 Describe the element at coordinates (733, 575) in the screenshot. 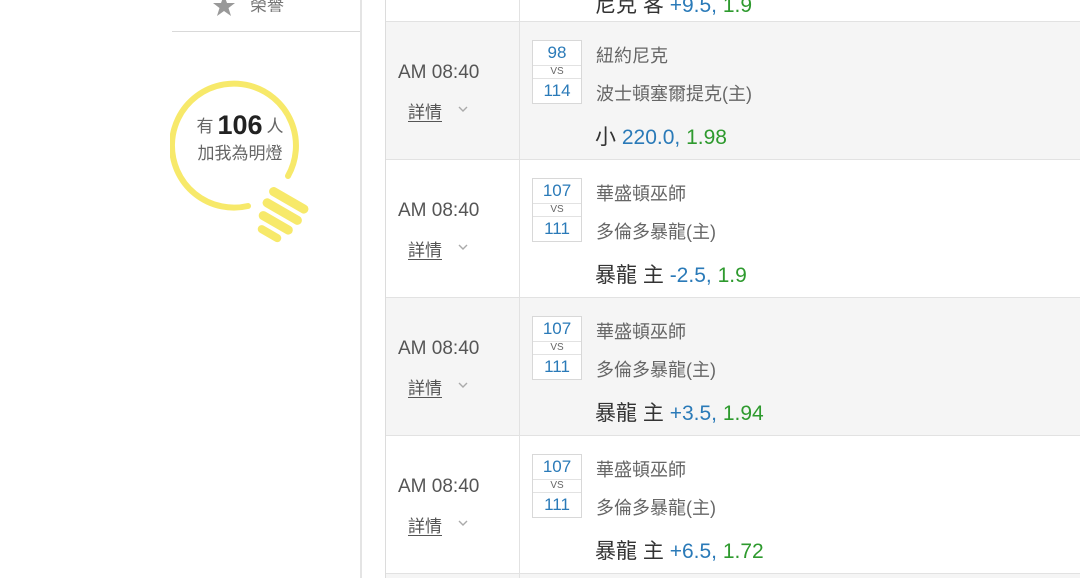

I see `match-row-partial` at that location.